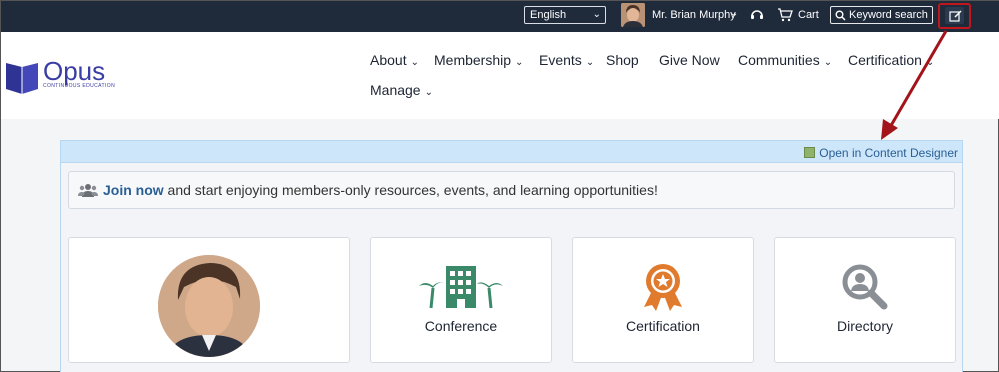 This screenshot has width=999, height=372. What do you see at coordinates (461, 326) in the screenshot?
I see `card-label: Conference` at bounding box center [461, 326].